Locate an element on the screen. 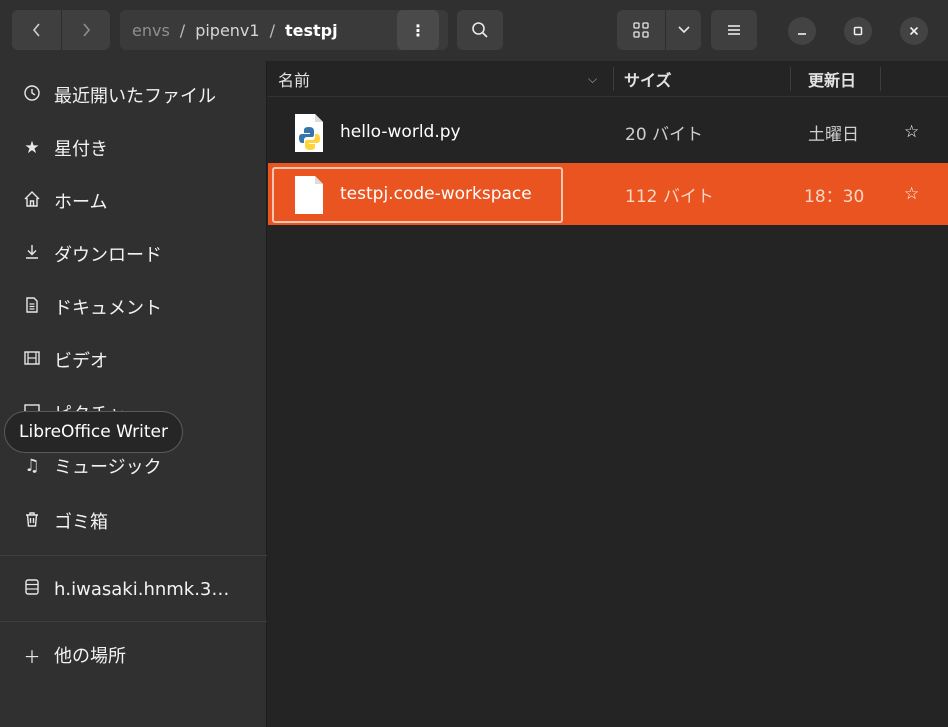 The image size is (948, 727). sidebar-item-label: ミュージック is located at coordinates (108, 467).